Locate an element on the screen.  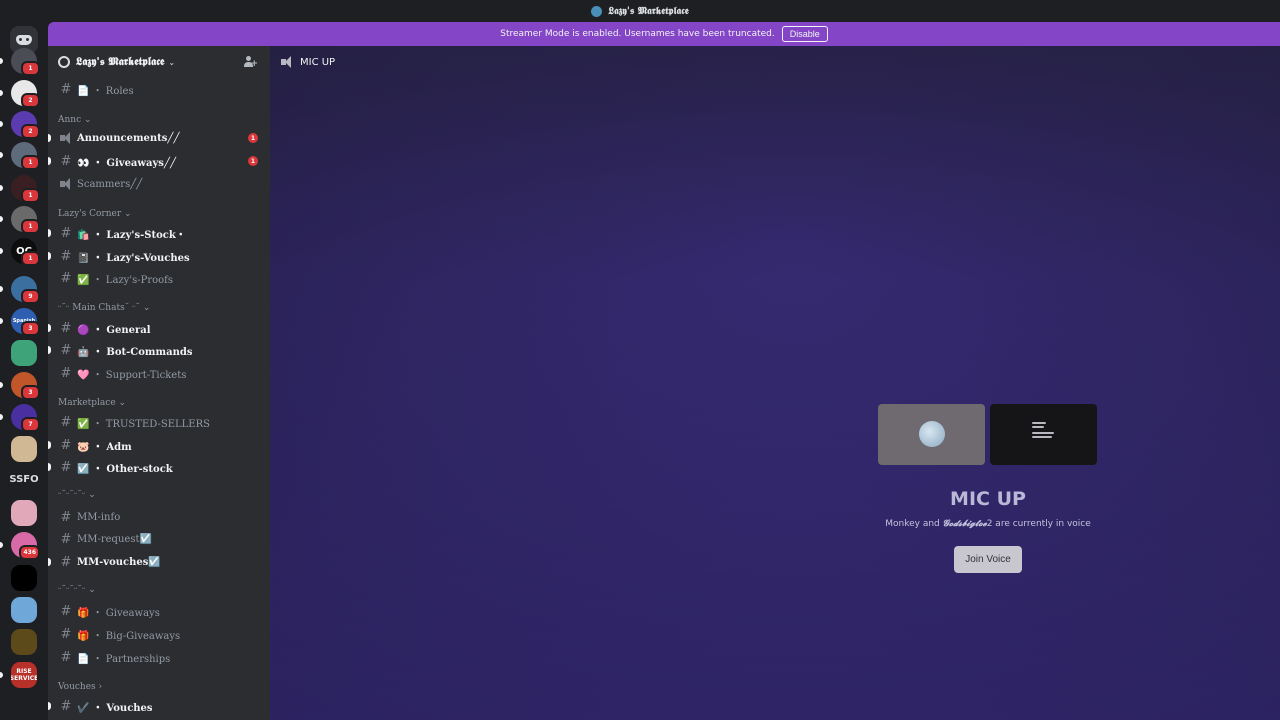
channel-label: ✅ ・ TRUSTED-SELLERS is located at coordinates (143, 424).